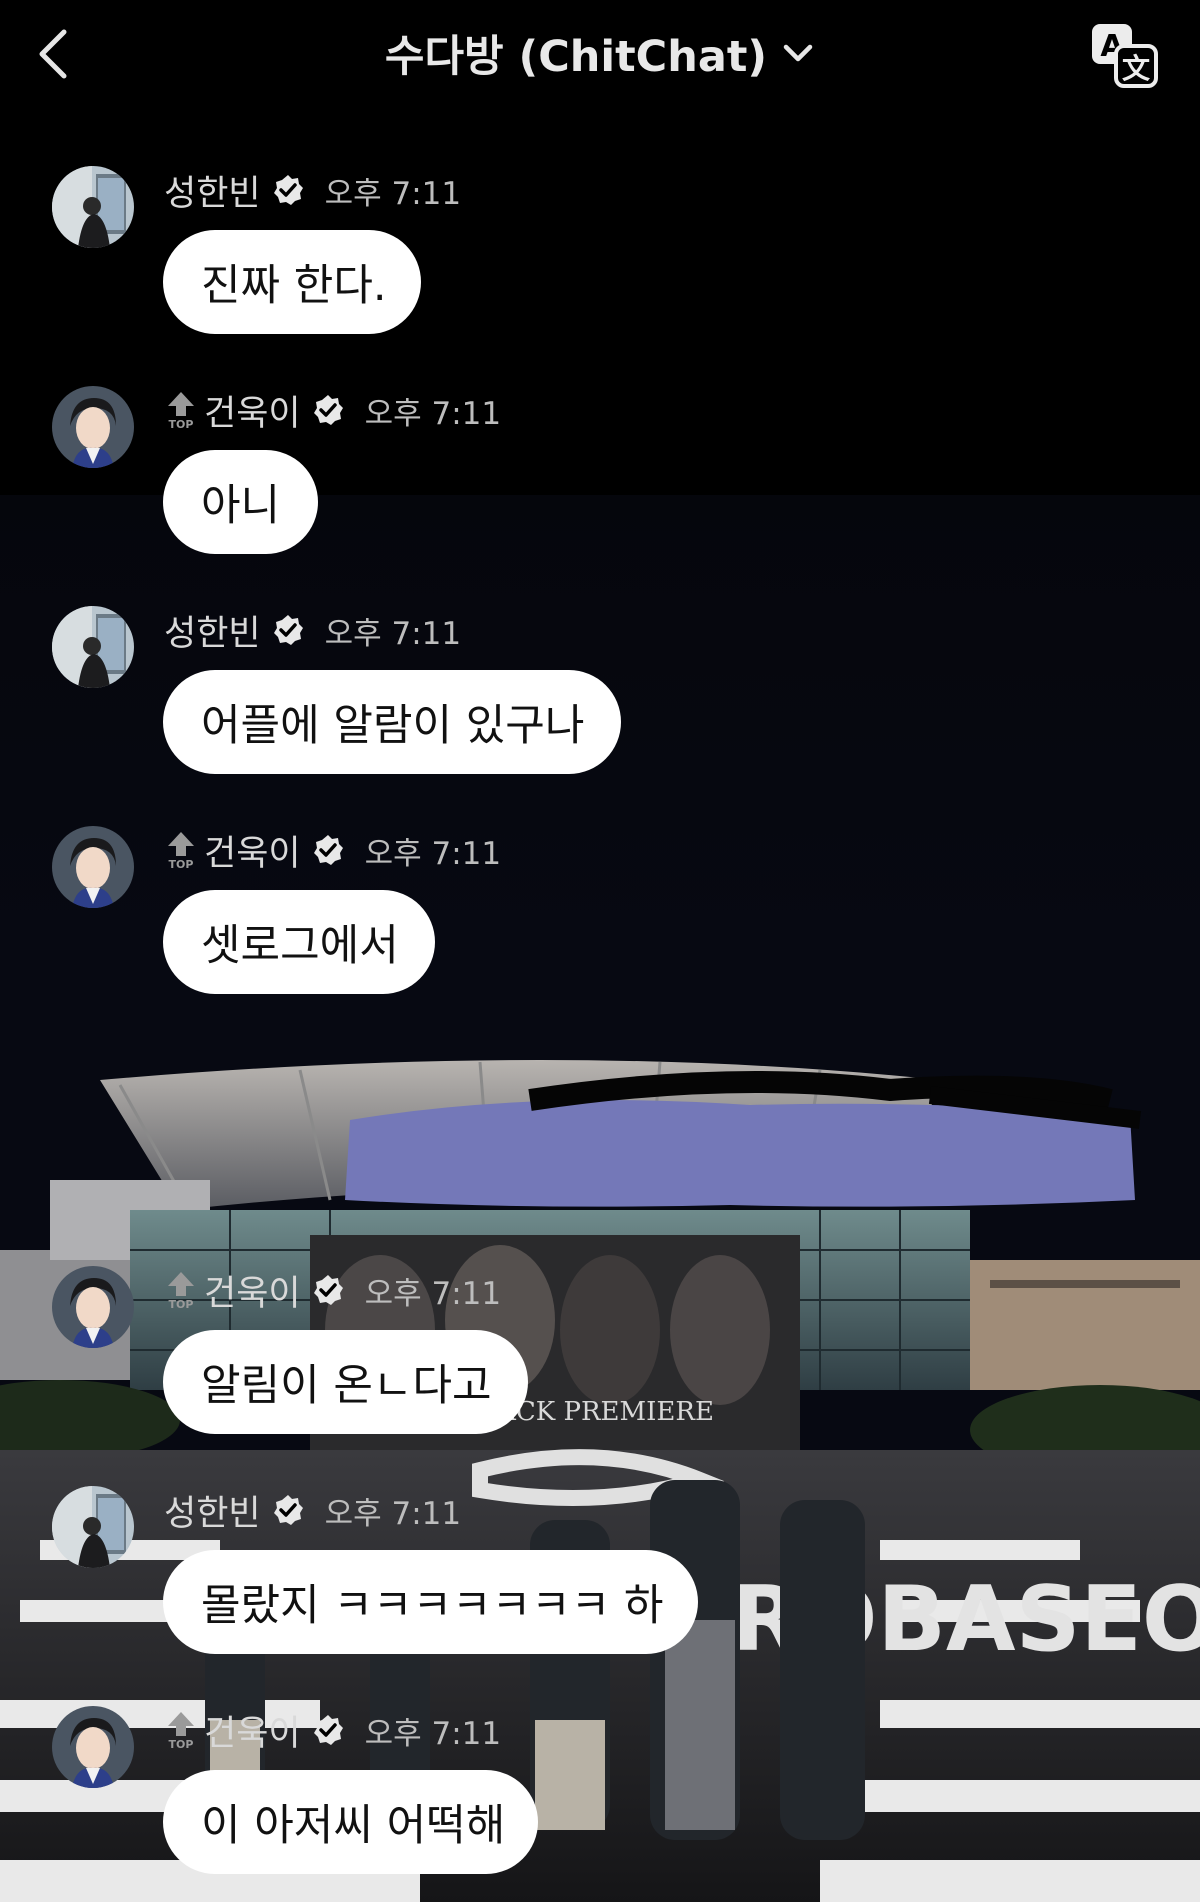 The width and height of the screenshot is (1200, 1902). Describe the element at coordinates (300, 946) in the screenshot. I see `message-text: 셋로그에서` at that location.